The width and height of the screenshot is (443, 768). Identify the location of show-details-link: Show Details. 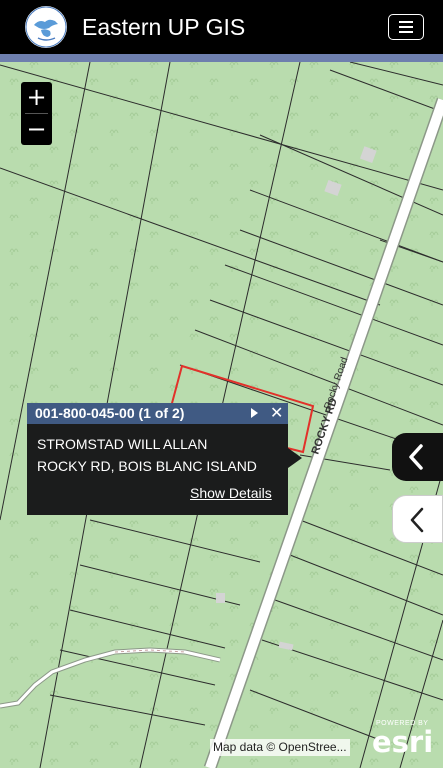
(231, 493).